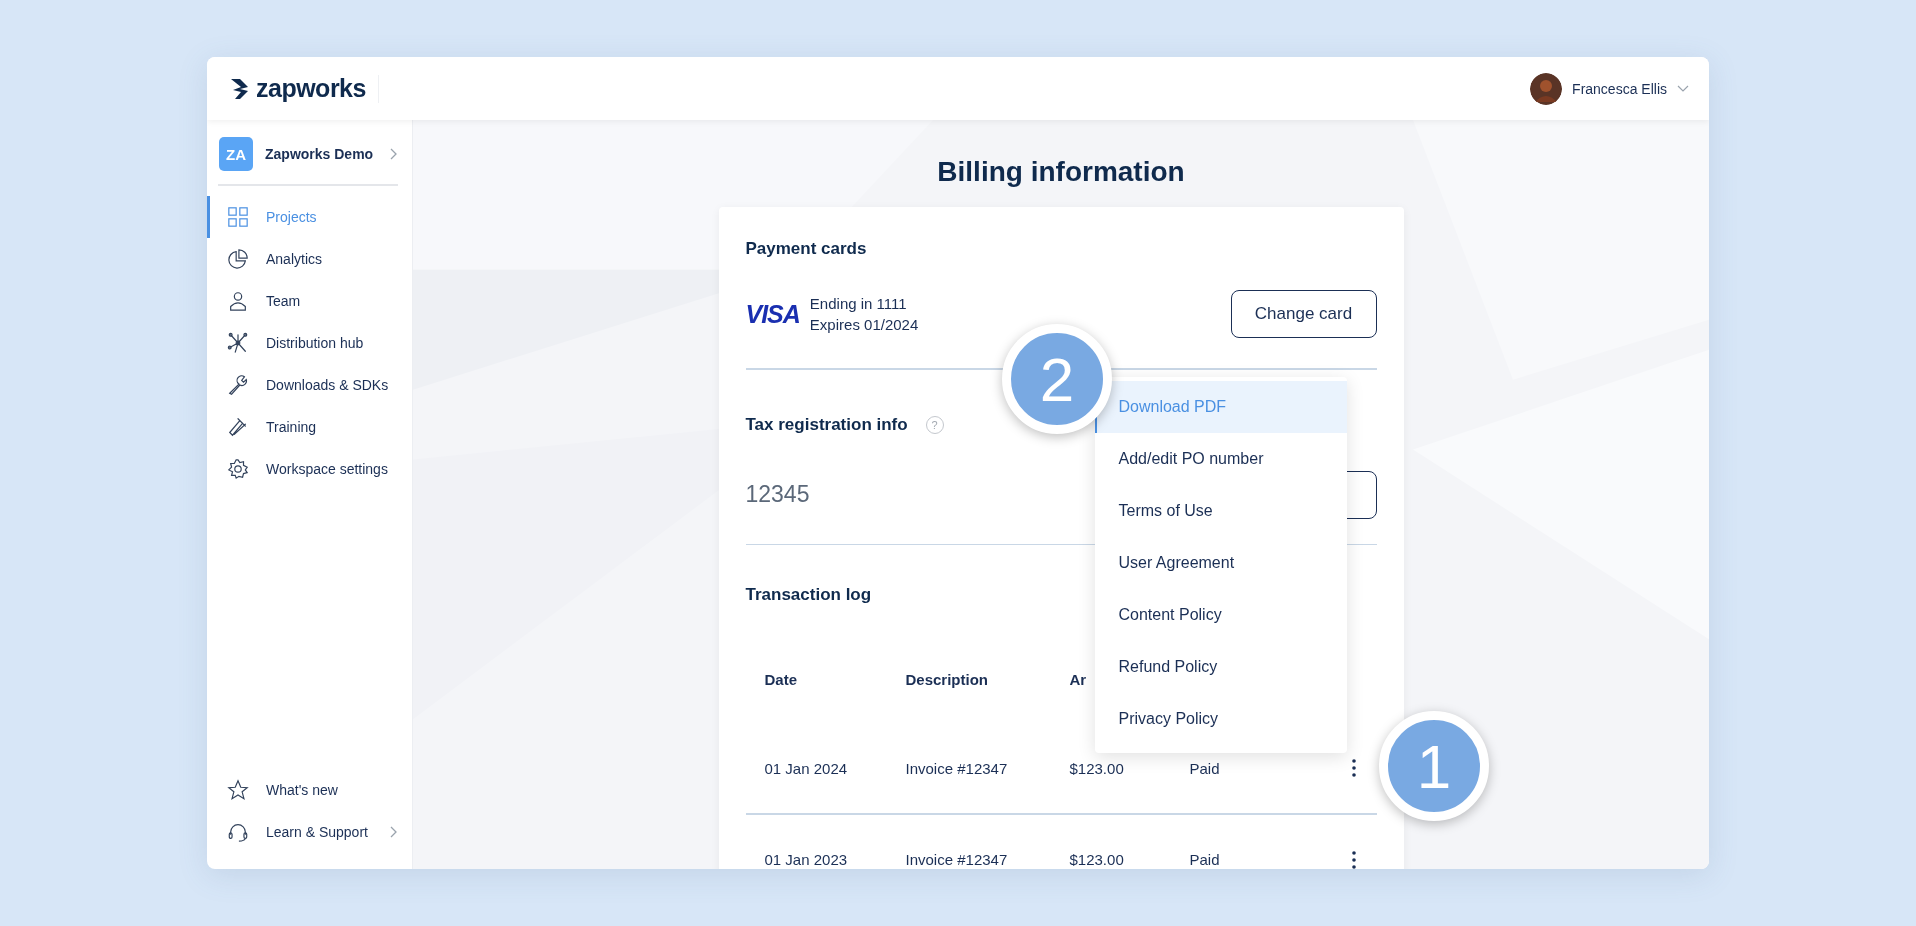 The width and height of the screenshot is (1916, 926). What do you see at coordinates (806, 859) in the screenshot?
I see `table-cell-text: 01 Jan 2023` at bounding box center [806, 859].